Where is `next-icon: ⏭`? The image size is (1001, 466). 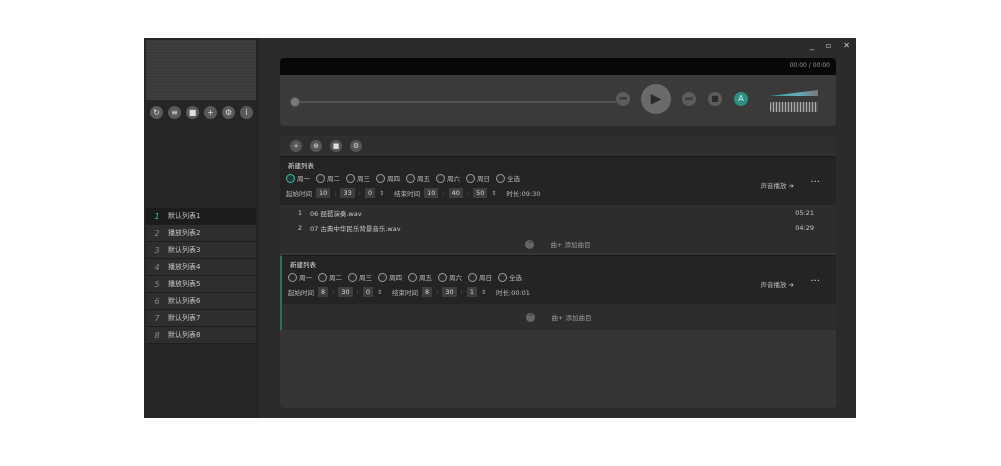 next-icon: ⏭ is located at coordinates (689, 99).